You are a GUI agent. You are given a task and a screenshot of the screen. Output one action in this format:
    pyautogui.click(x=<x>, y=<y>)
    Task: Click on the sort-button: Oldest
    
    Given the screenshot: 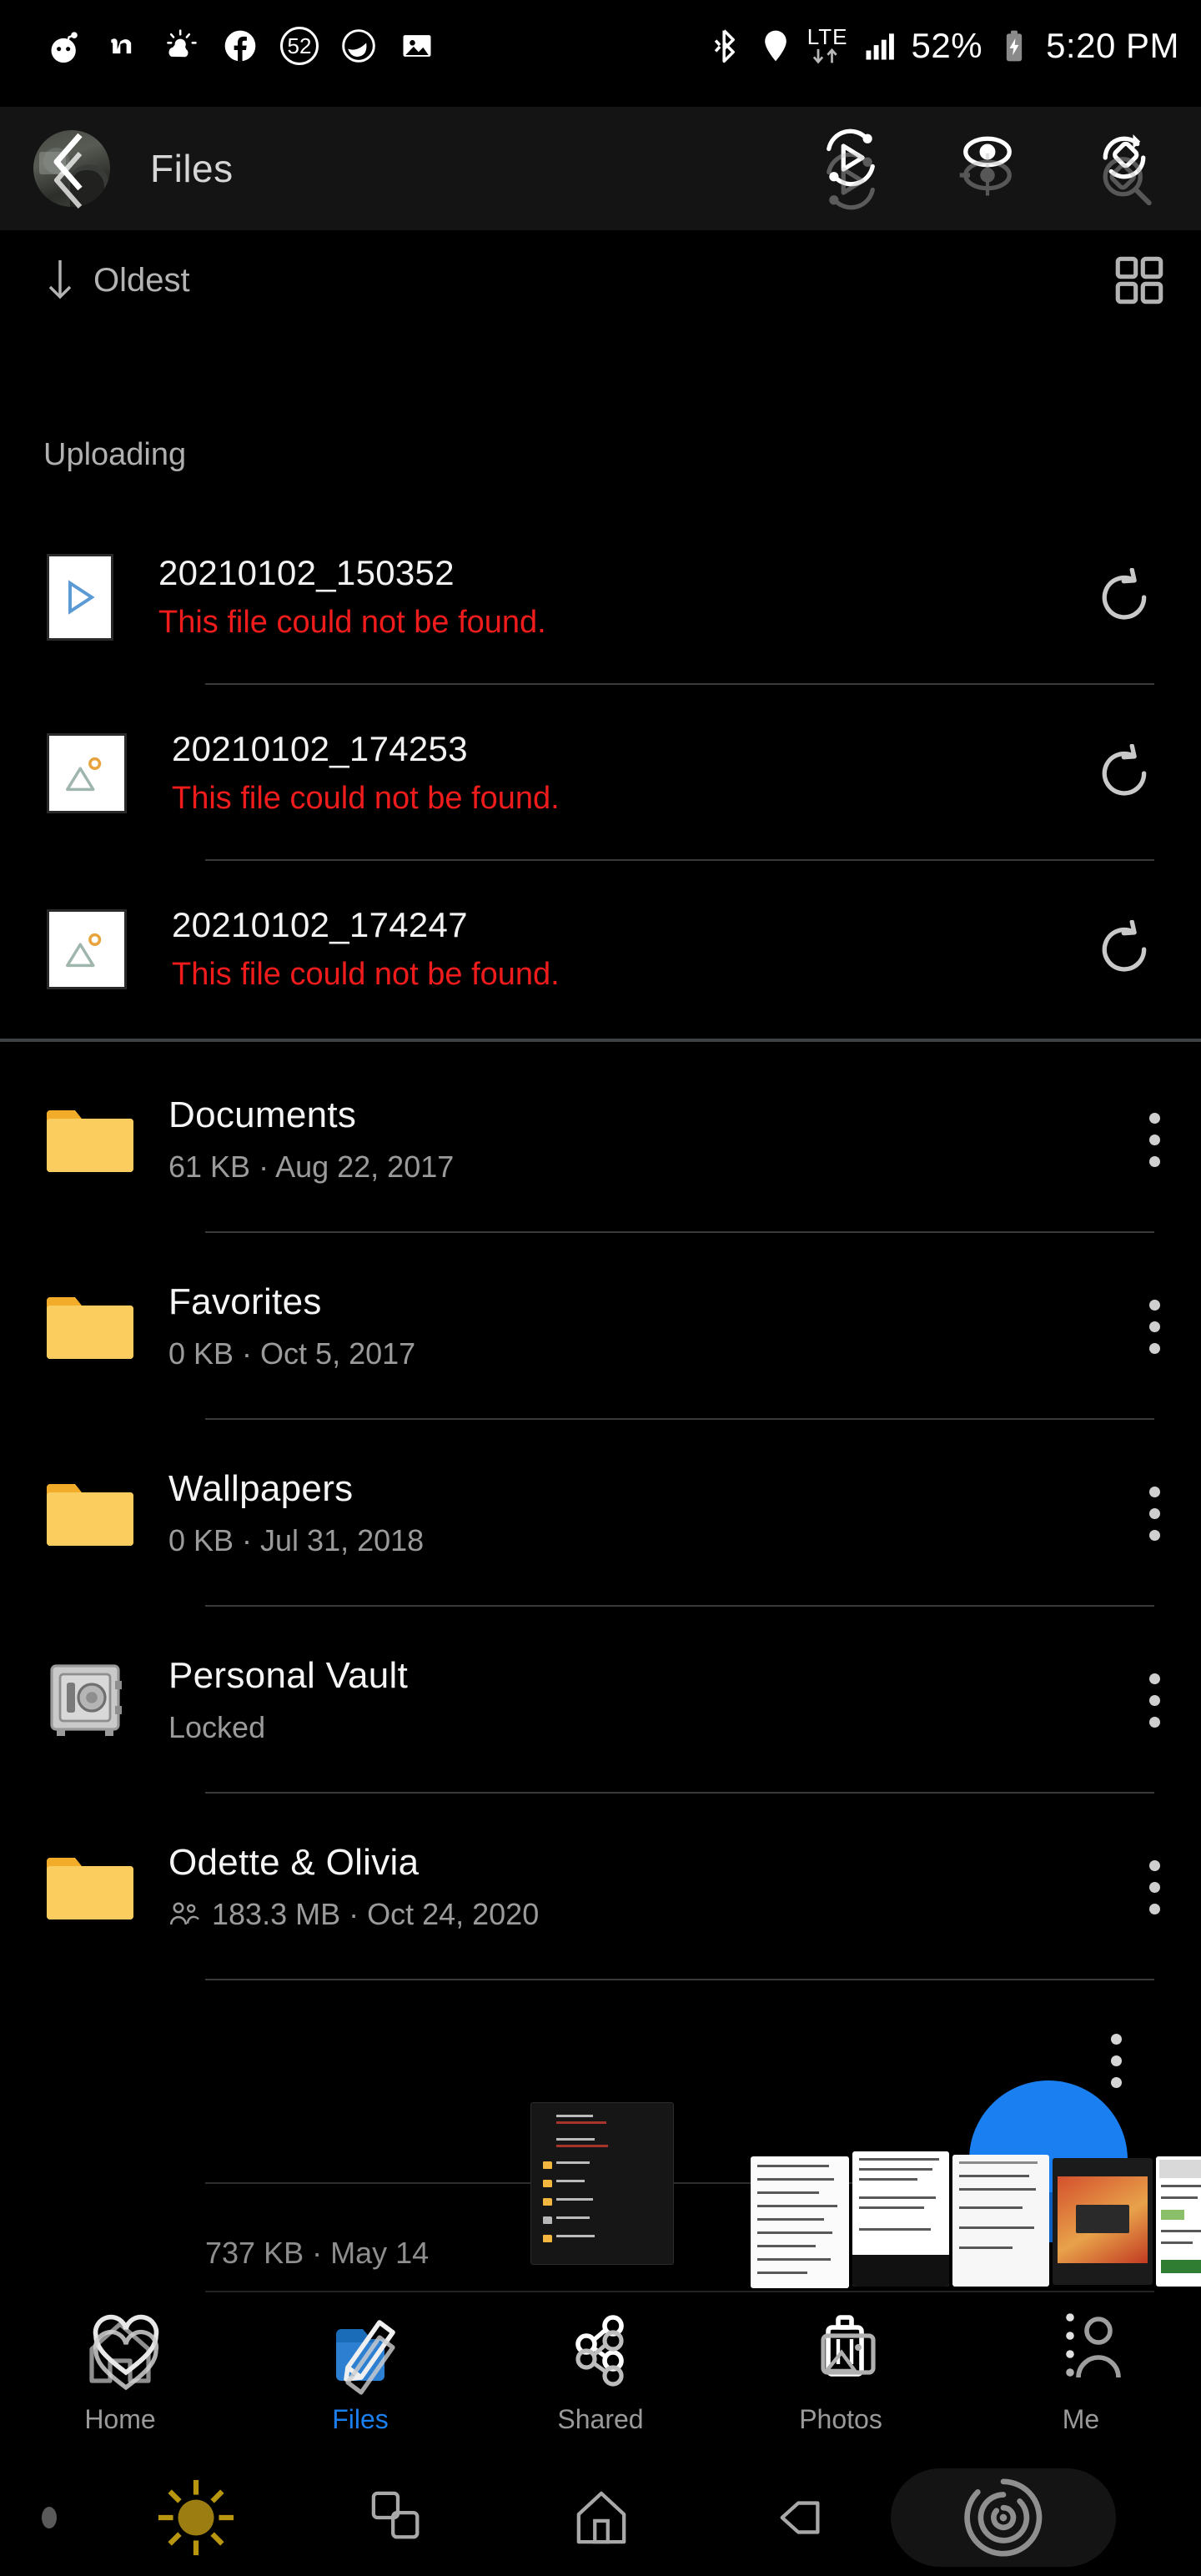 What is the action you would take?
    pyautogui.click(x=116, y=280)
    